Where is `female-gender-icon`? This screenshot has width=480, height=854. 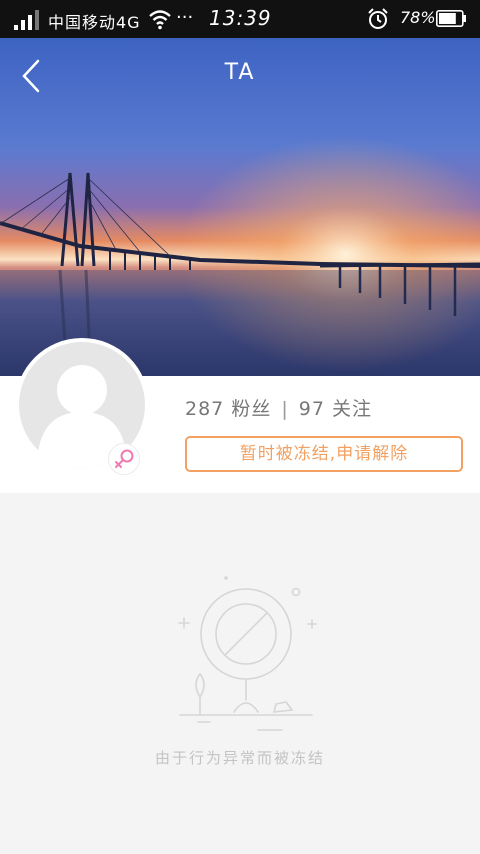
female-gender-icon is located at coordinates (124, 459).